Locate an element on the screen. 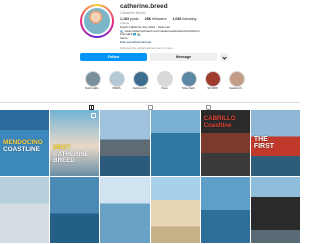 This screenshot has height=244, width=320. post-tile: CABRILLO Coastline is located at coordinates (225, 143).